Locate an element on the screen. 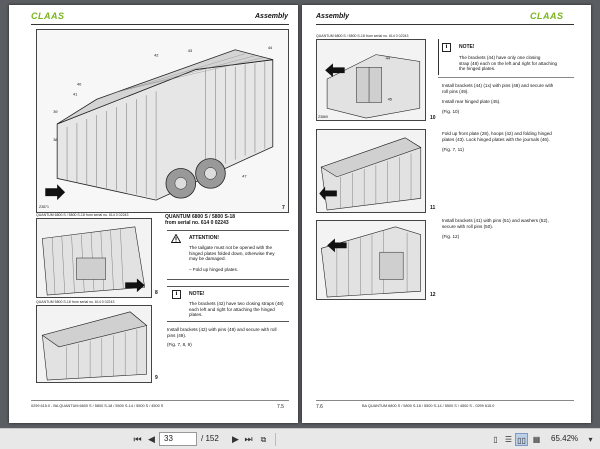  zoom-dropdown-icon: ▾ is located at coordinates (590, 439).